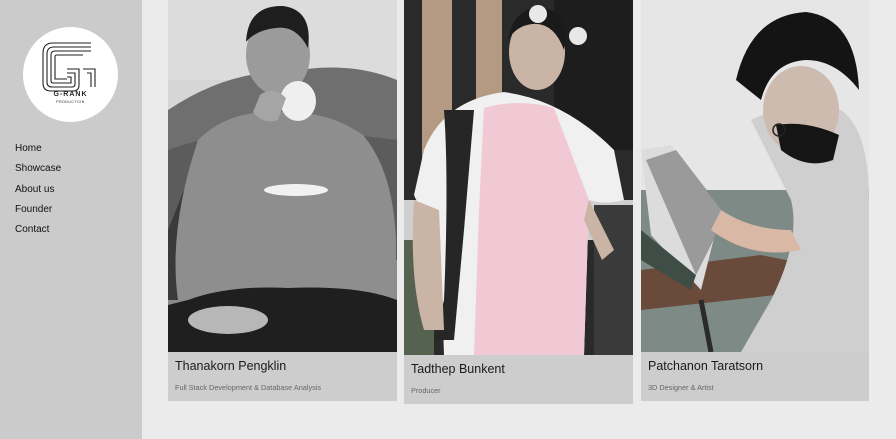 The height and width of the screenshot is (439, 896). What do you see at coordinates (70, 102) in the screenshot?
I see `brand-tagline: PRODUCTION` at bounding box center [70, 102].